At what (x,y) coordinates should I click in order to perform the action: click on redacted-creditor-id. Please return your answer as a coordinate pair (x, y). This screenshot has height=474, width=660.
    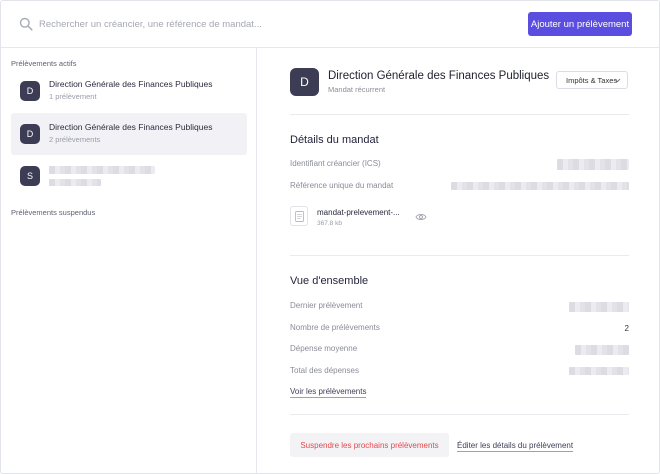
    Looking at the image, I should click on (593, 164).